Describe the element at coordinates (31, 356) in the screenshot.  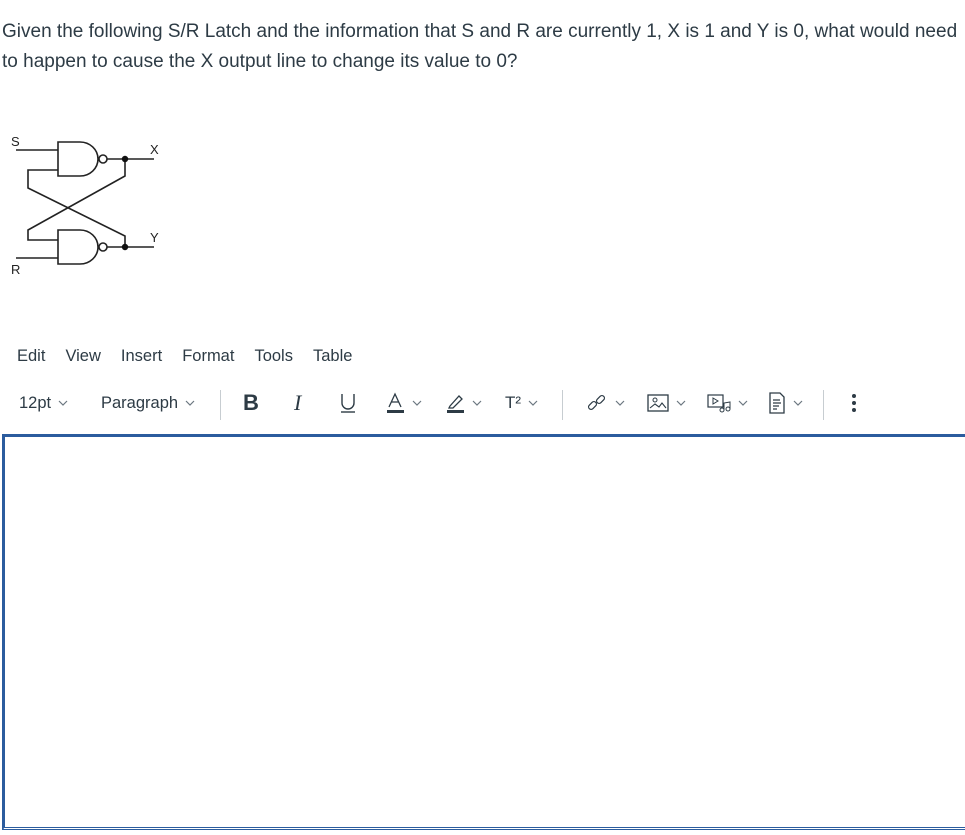
I see `menu-edit: Edit` at that location.